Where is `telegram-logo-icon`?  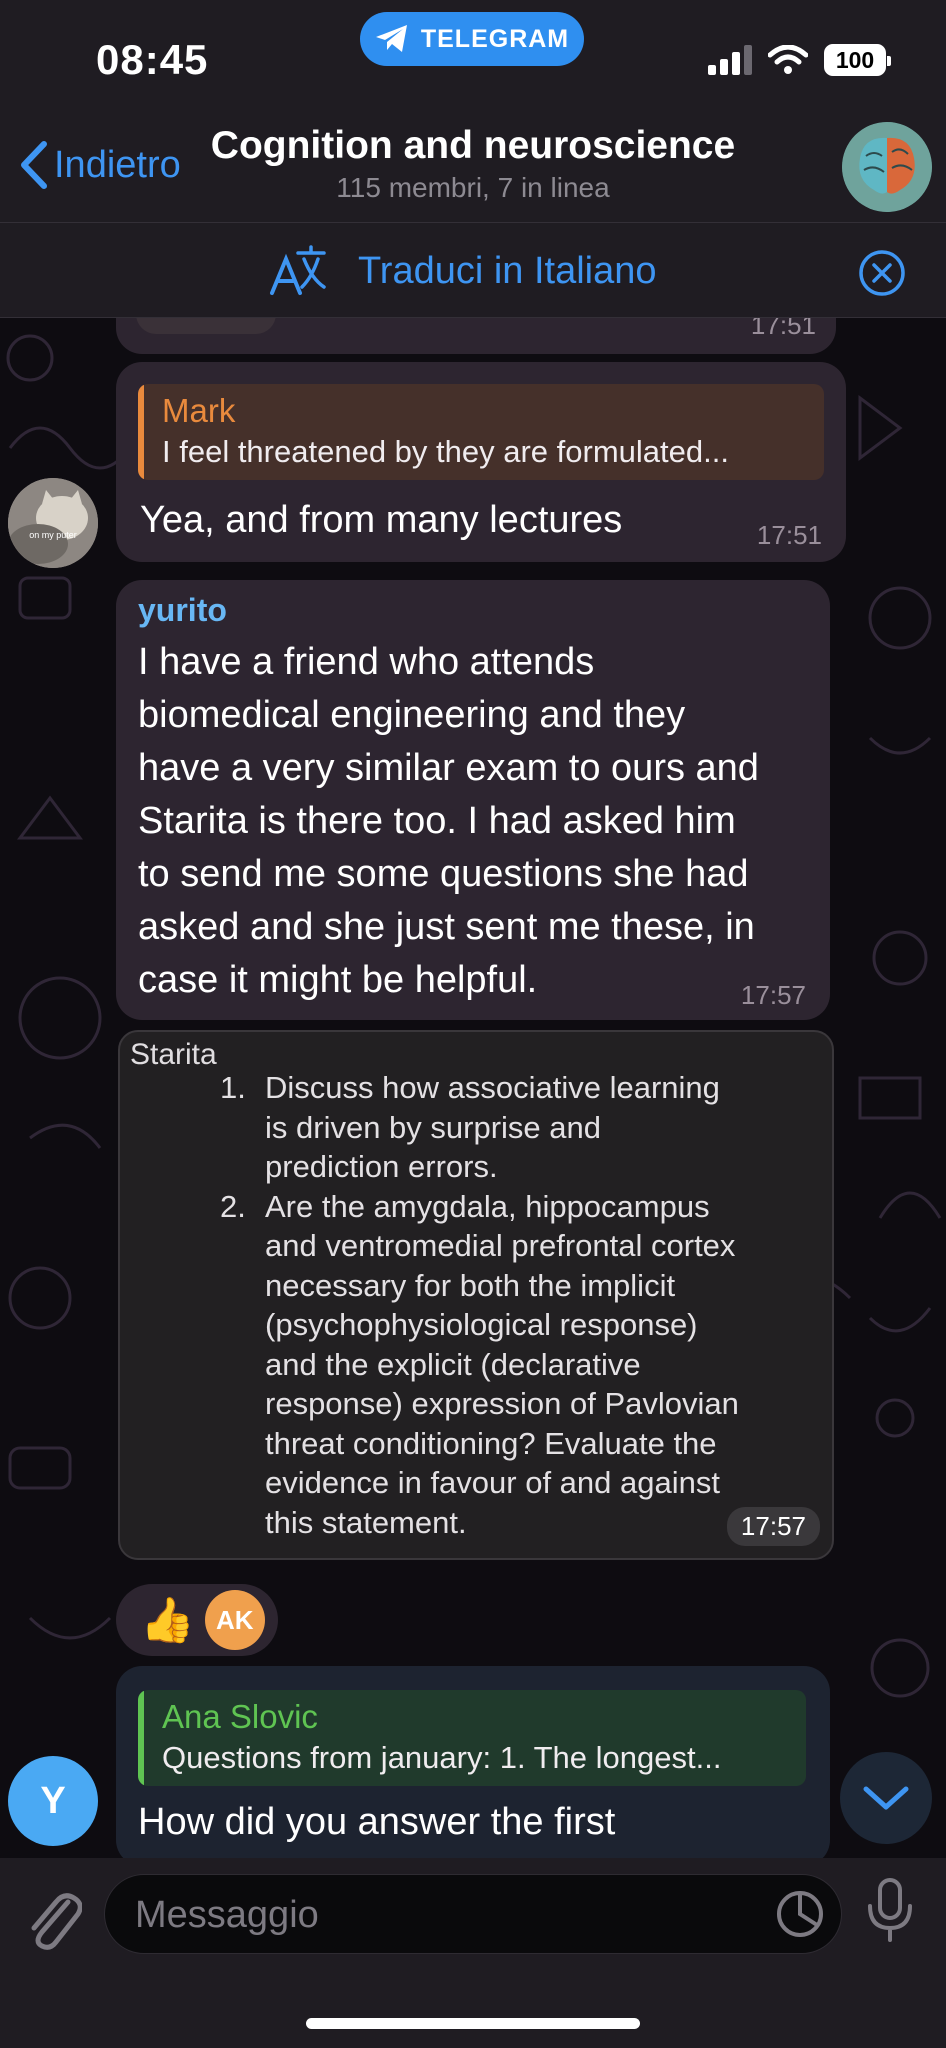 telegram-logo-icon is located at coordinates (391, 38).